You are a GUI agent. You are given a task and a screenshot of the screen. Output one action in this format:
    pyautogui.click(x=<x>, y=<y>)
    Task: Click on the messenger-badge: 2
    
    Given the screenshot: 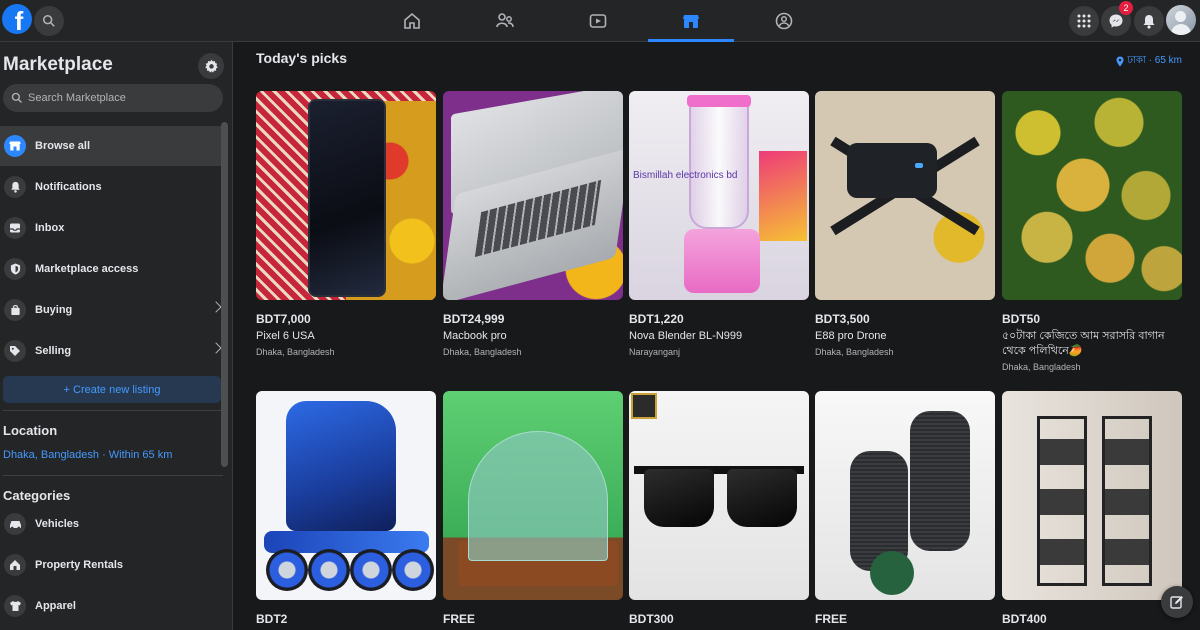 What is the action you would take?
    pyautogui.click(x=1126, y=8)
    